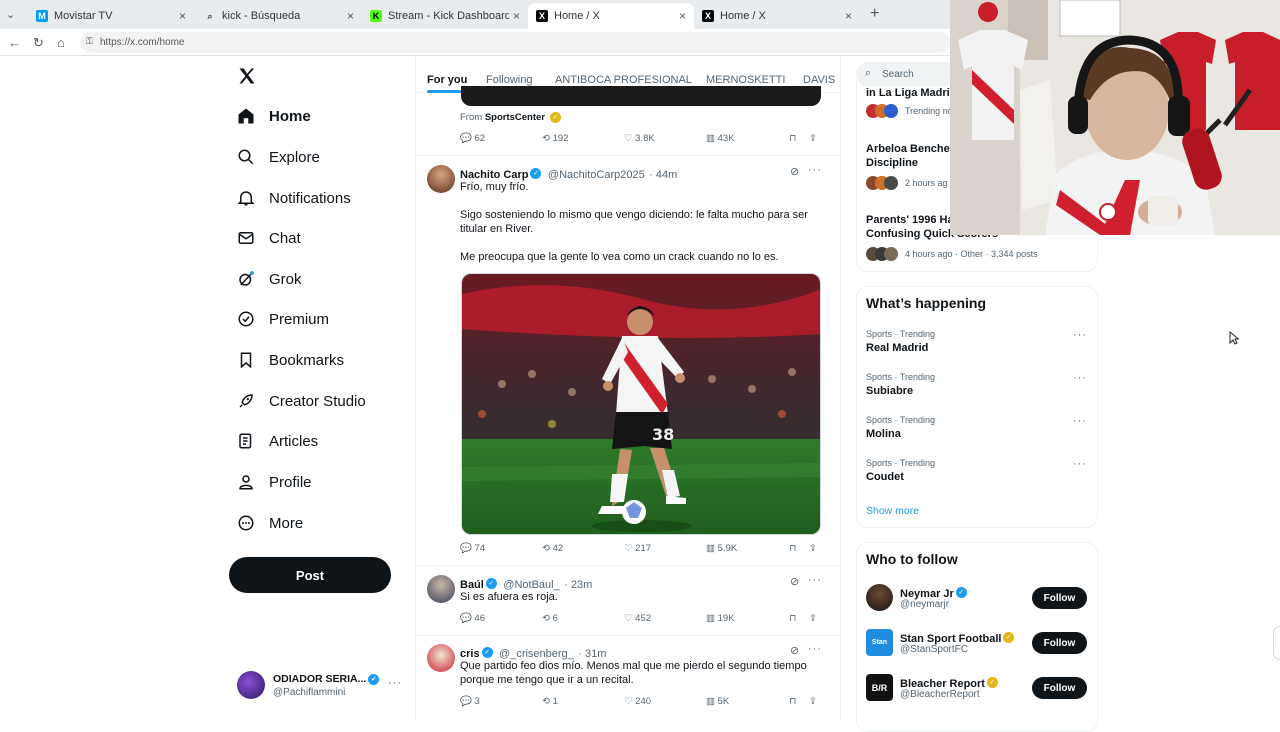 The width and height of the screenshot is (1280, 732). What do you see at coordinates (38, 43) in the screenshot?
I see `reload-icon: ↻` at bounding box center [38, 43].